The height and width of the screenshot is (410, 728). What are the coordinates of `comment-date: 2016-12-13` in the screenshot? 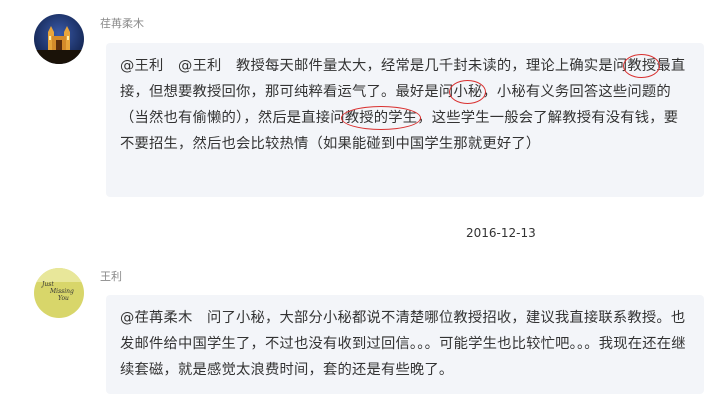 It's located at (501, 233).